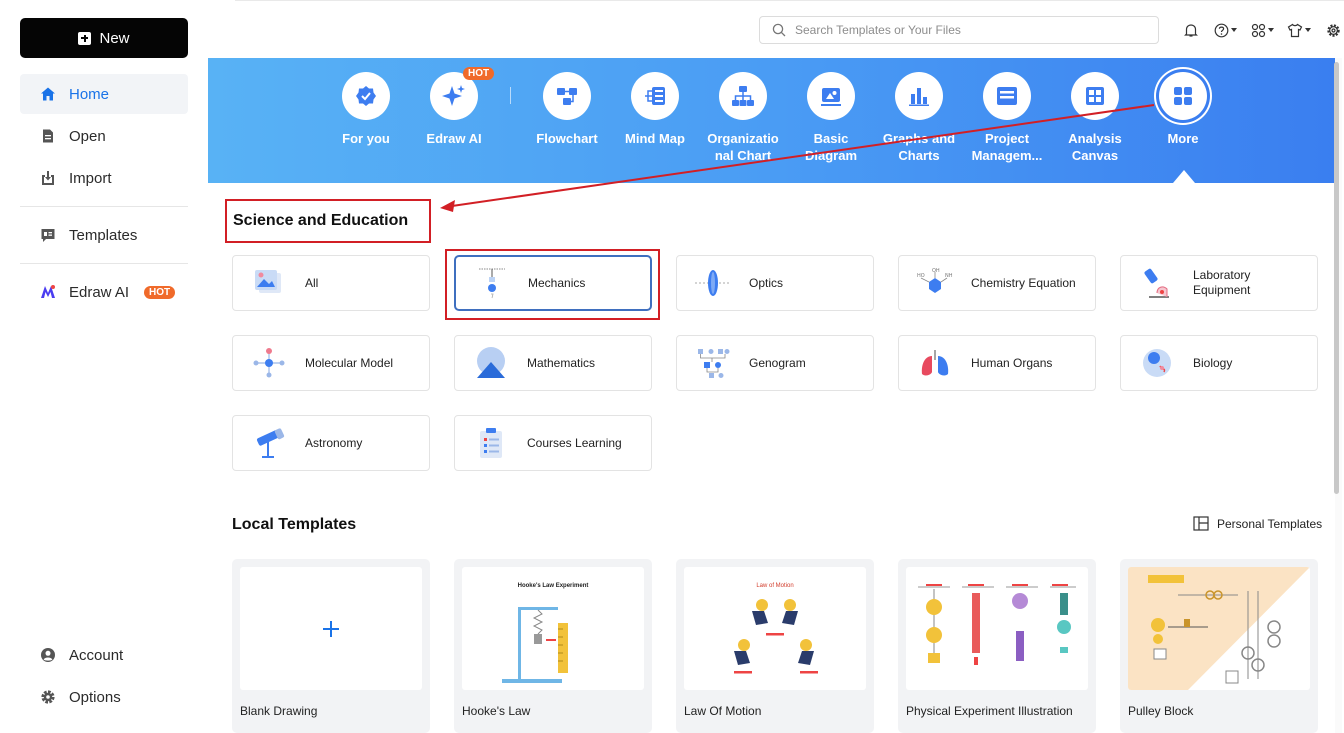 The height and width of the screenshot is (733, 1344). I want to click on category-mind-map: Mind Map, so click(655, 109).